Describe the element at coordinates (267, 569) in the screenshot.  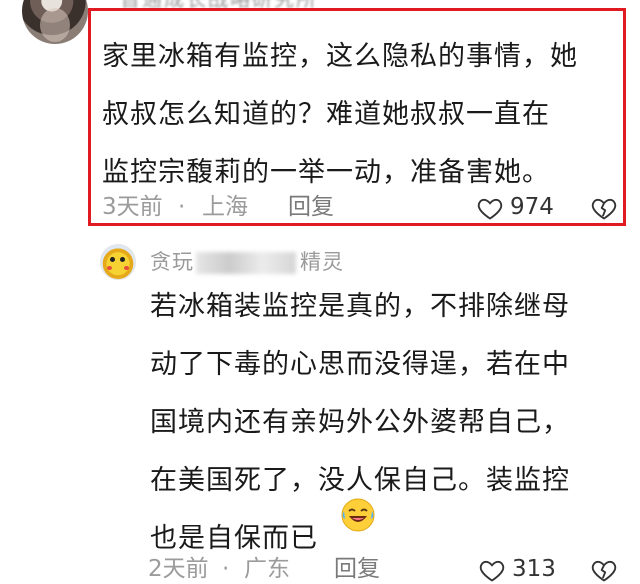
I see `comment-location: 广东` at that location.